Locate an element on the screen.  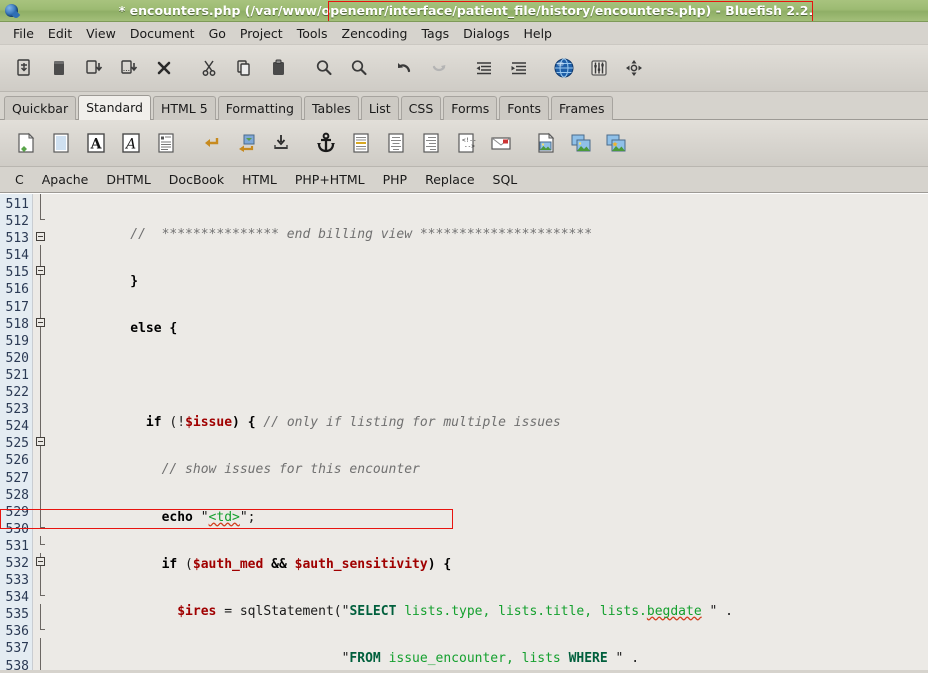
tab-css: CSS is located at coordinates (421, 108).